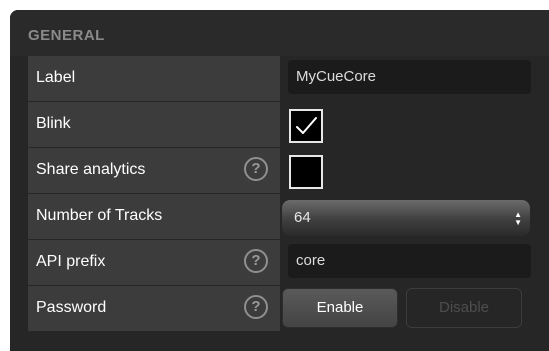  What do you see at coordinates (409, 77) in the screenshot?
I see `label-input: MyCueCore` at bounding box center [409, 77].